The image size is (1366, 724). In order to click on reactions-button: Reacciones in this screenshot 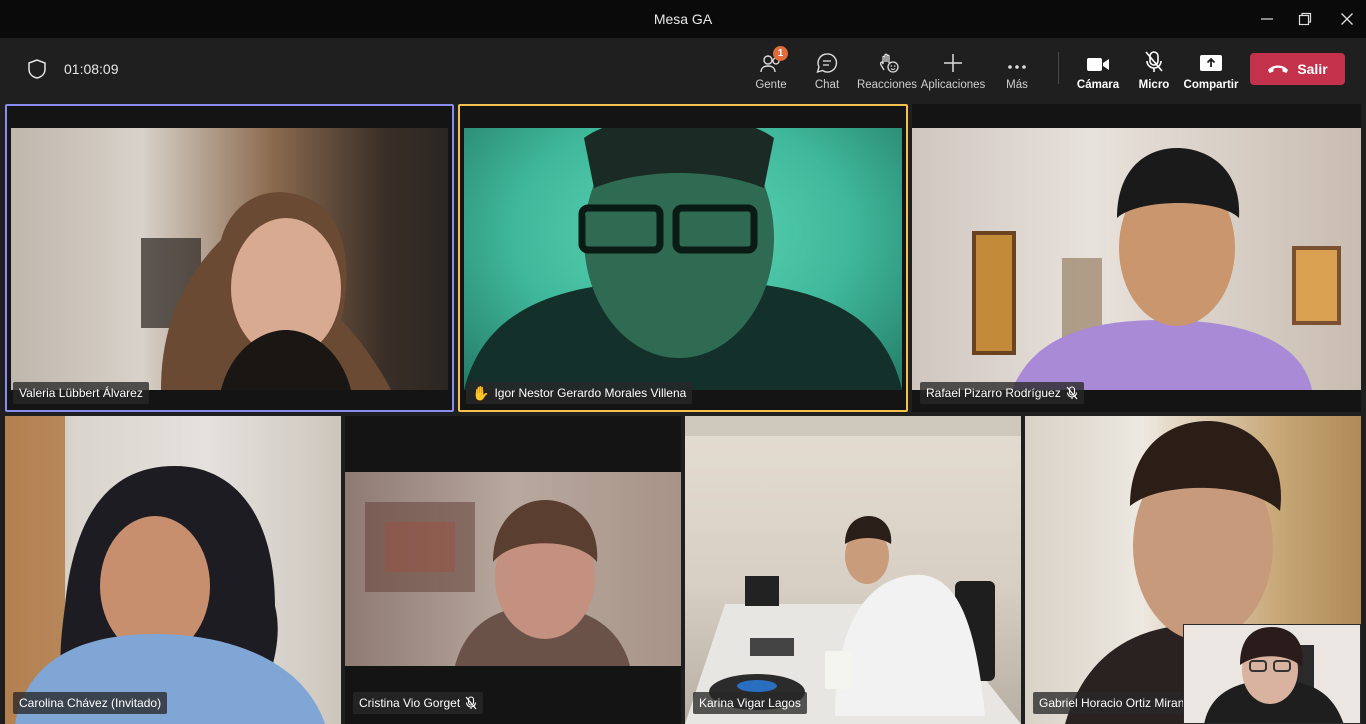, I will do `click(887, 71)`.